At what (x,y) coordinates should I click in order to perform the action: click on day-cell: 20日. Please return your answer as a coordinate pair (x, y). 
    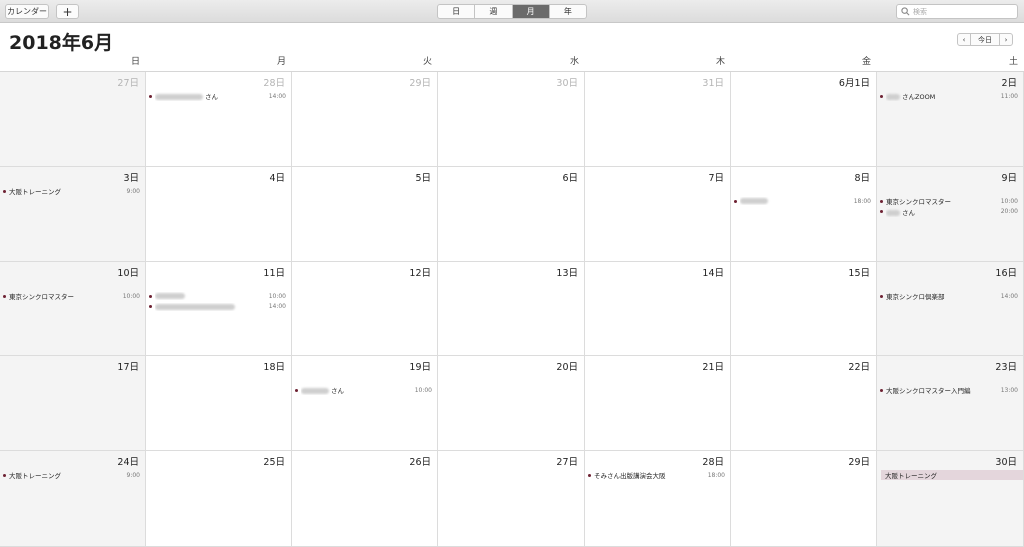
    Looking at the image, I should click on (511, 403).